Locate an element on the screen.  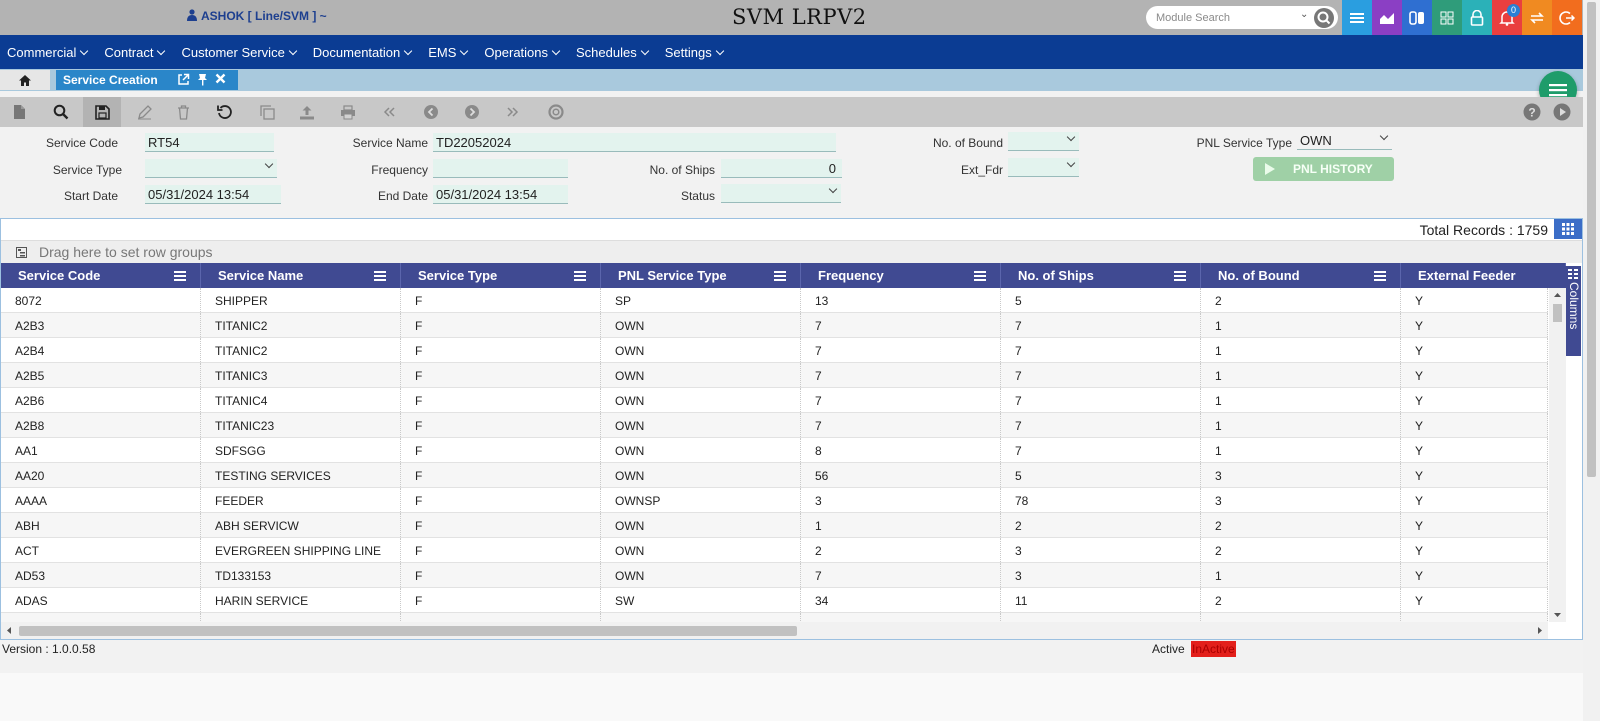
cell-no-of-ships is located at coordinates (1101, 617).